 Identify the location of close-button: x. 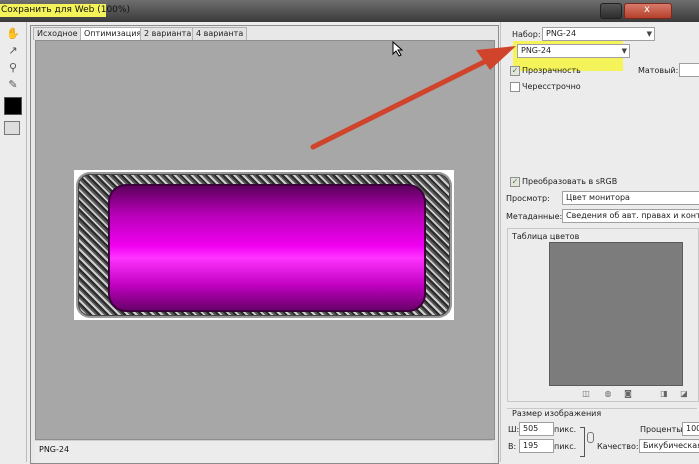
(648, 11).